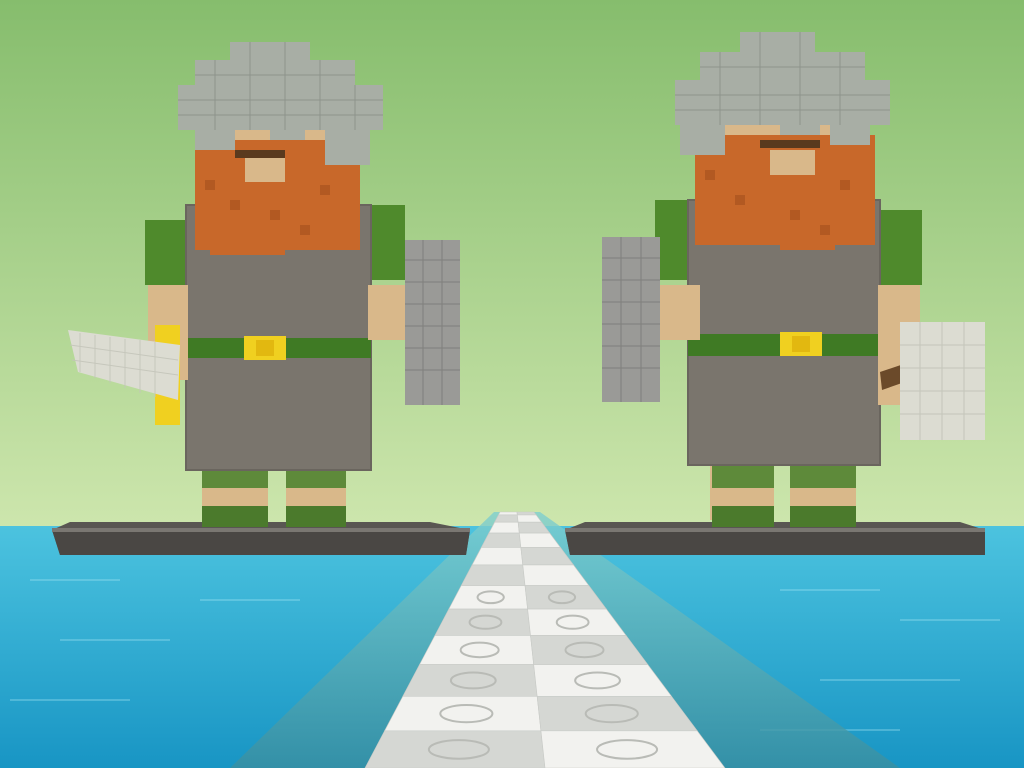 This screenshot has height=768, width=1024. What do you see at coordinates (775, 538) in the screenshot?
I see `right-platform` at bounding box center [775, 538].